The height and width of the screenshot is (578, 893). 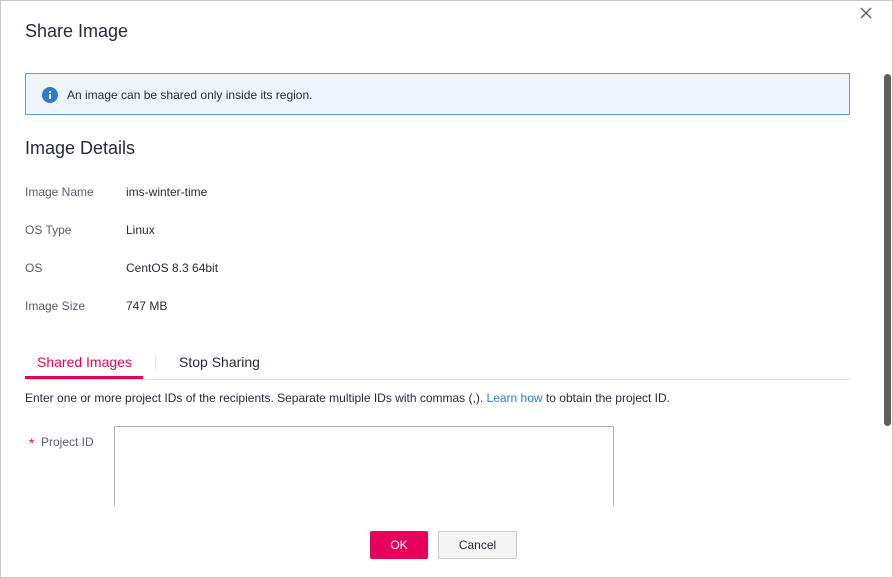 What do you see at coordinates (84, 362) in the screenshot?
I see `tab-shared-images: Shared Images` at bounding box center [84, 362].